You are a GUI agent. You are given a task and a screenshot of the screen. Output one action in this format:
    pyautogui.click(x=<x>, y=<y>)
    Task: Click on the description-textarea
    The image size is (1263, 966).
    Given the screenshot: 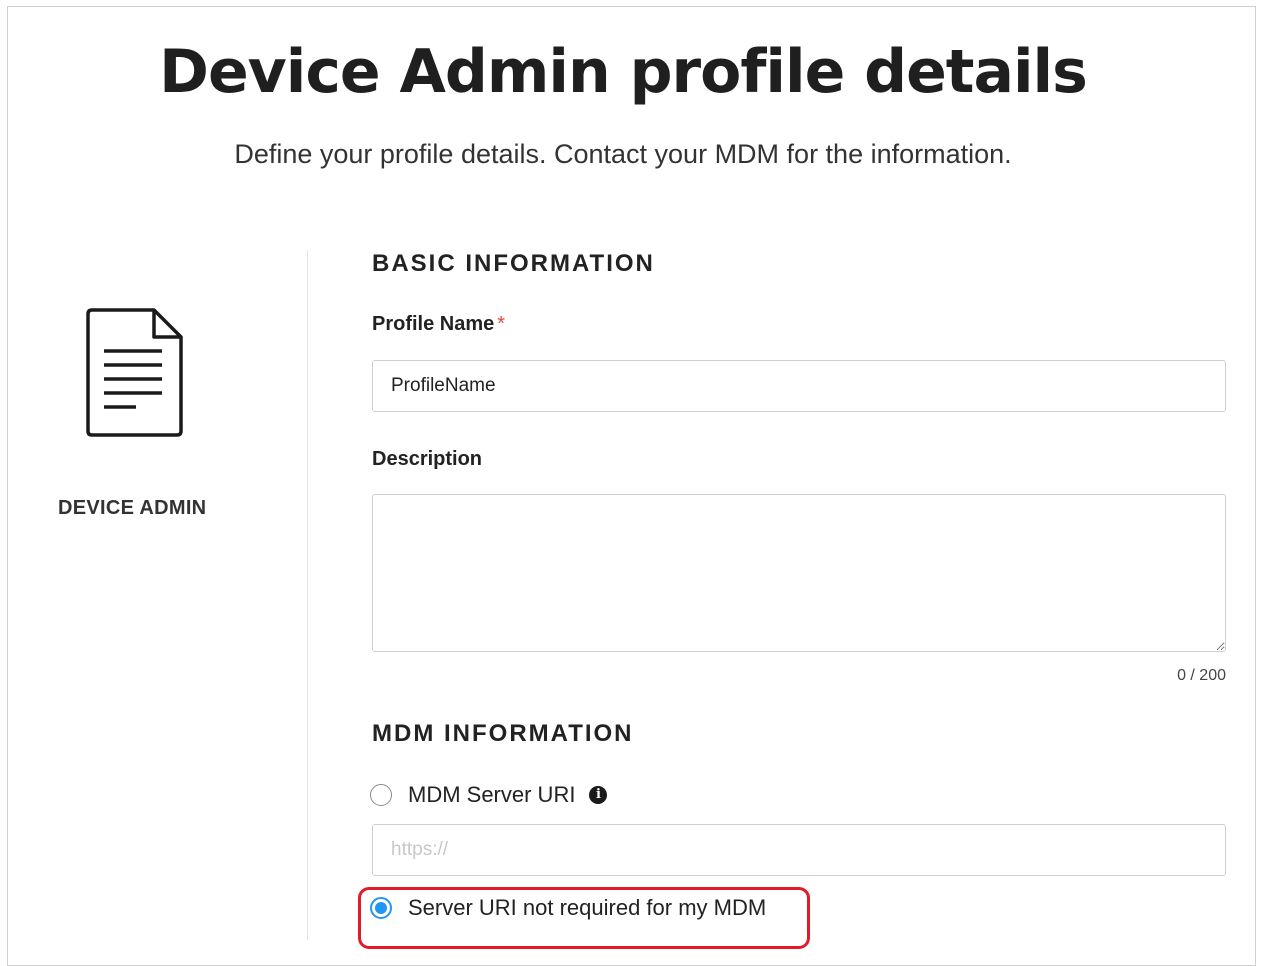 What is the action you would take?
    pyautogui.click(x=799, y=573)
    